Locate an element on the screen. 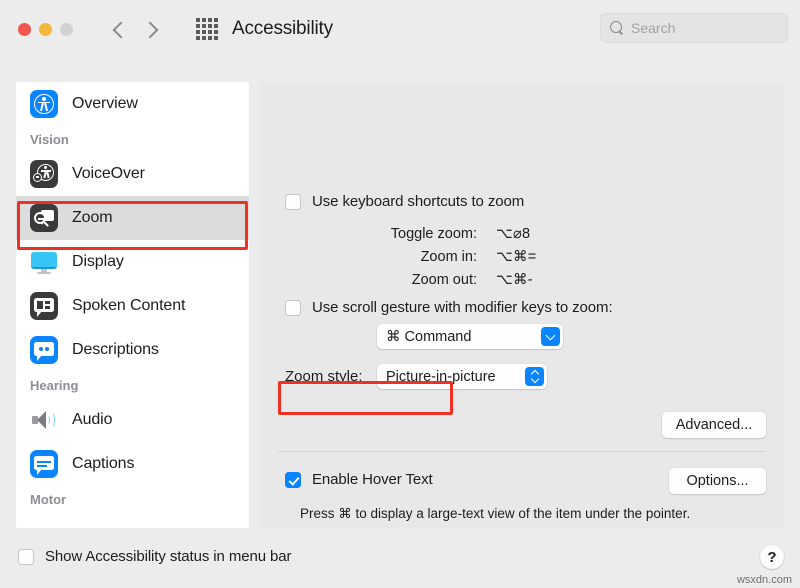 The width and height of the screenshot is (800, 588). sidebar-item-captions: Captions is located at coordinates (132, 464).